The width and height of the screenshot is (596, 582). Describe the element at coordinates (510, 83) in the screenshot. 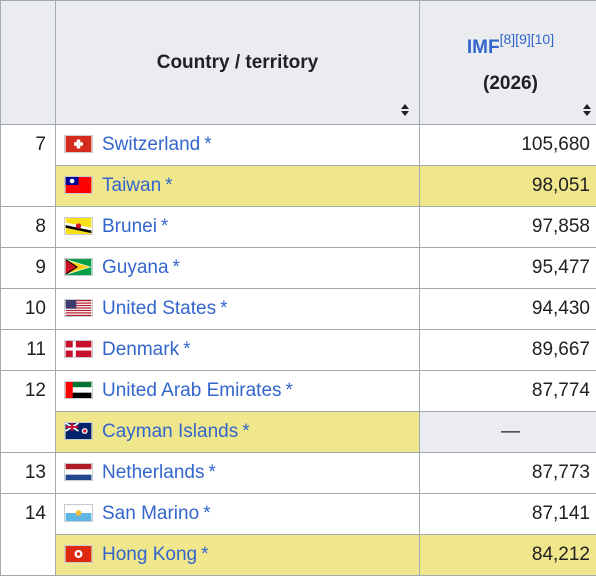

I see `imf-year: (2026)` at that location.